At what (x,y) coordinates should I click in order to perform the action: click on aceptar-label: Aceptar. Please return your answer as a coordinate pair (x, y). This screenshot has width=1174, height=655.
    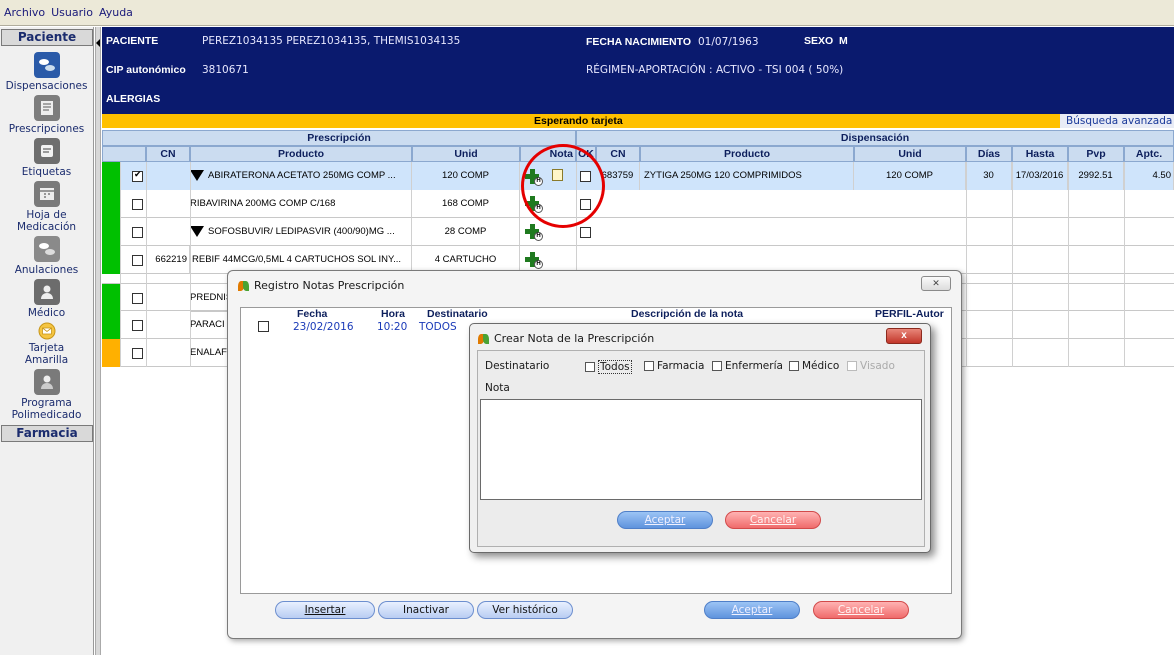
    Looking at the image, I should click on (752, 610).